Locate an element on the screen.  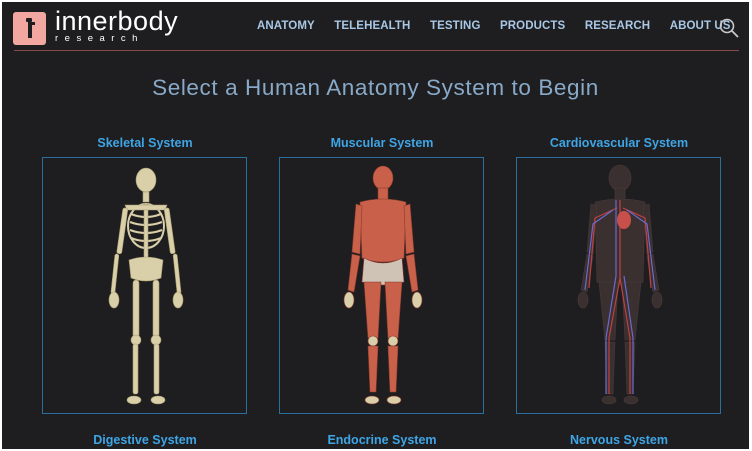
brand-logo: innerbody research is located at coordinates (95, 26).